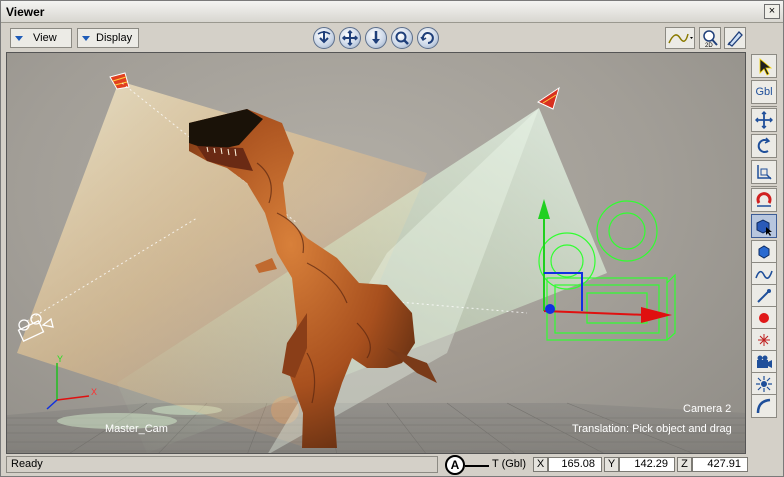 The height and width of the screenshot is (477, 784). I want to click on rotate-icon, so click(764, 146).